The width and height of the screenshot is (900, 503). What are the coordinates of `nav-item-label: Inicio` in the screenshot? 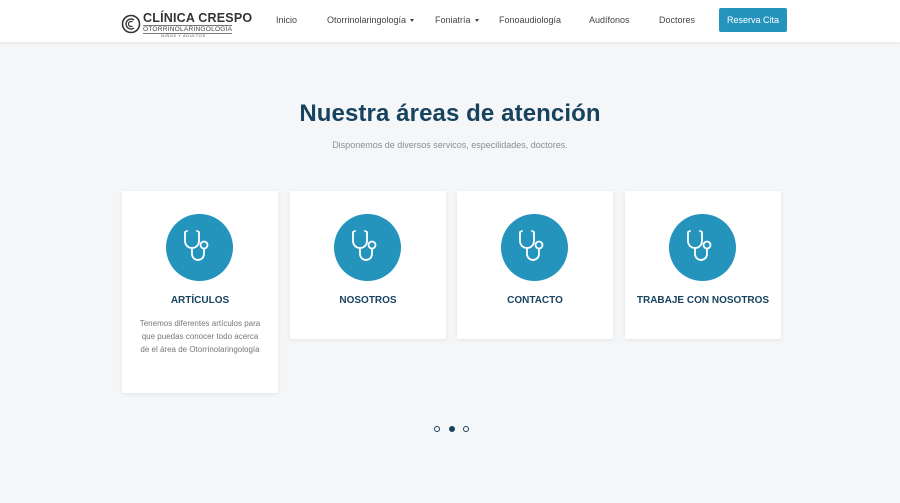 It's located at (287, 20).